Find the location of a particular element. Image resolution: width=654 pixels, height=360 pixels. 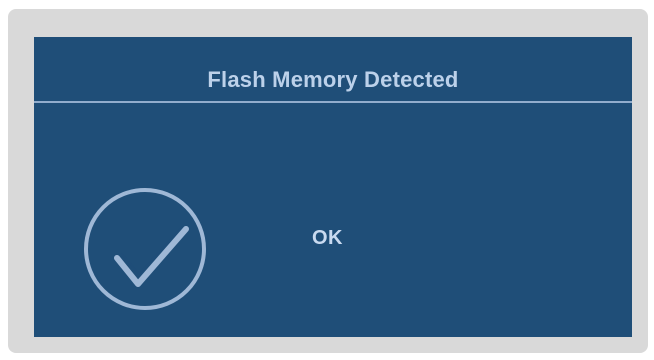

checkmark-circle-icon is located at coordinates (145, 249).